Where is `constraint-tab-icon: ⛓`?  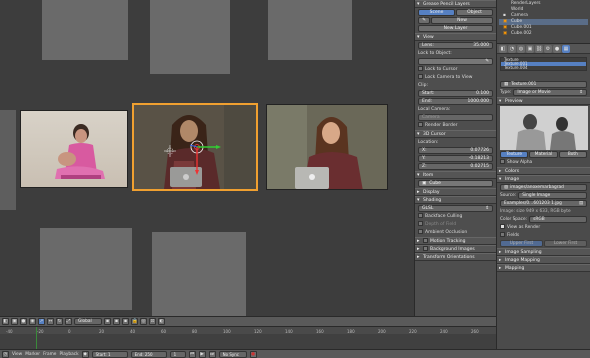 constraint-tab-icon: ⛓ is located at coordinates (539, 49).